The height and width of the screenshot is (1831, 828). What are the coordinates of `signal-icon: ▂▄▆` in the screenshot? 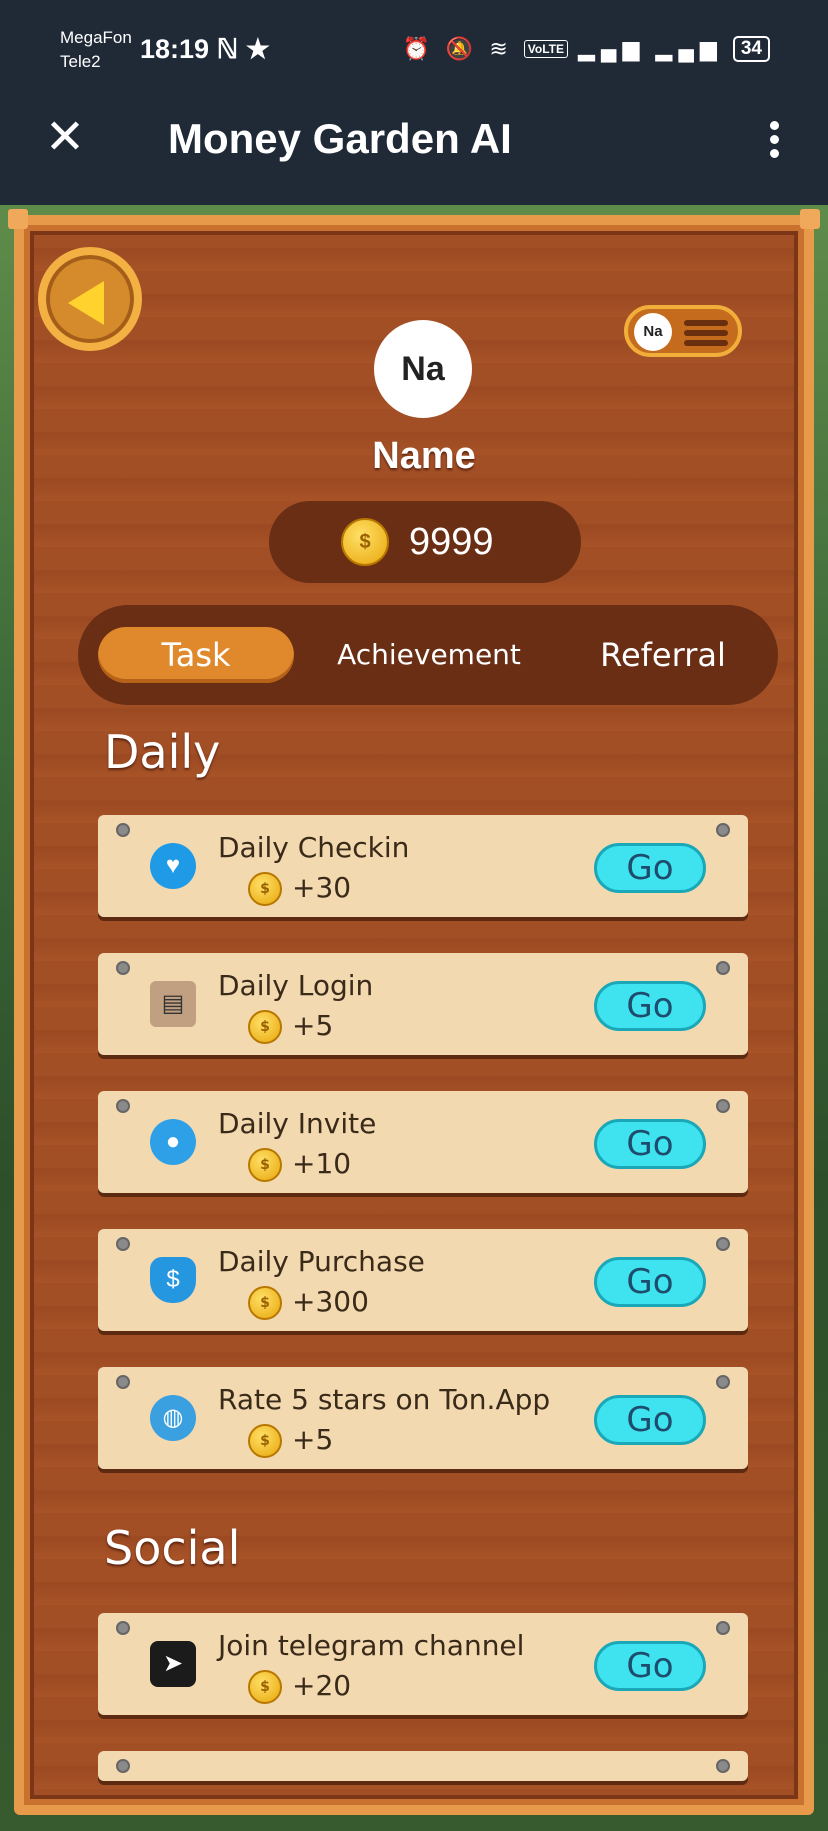 It's located at (611, 48).